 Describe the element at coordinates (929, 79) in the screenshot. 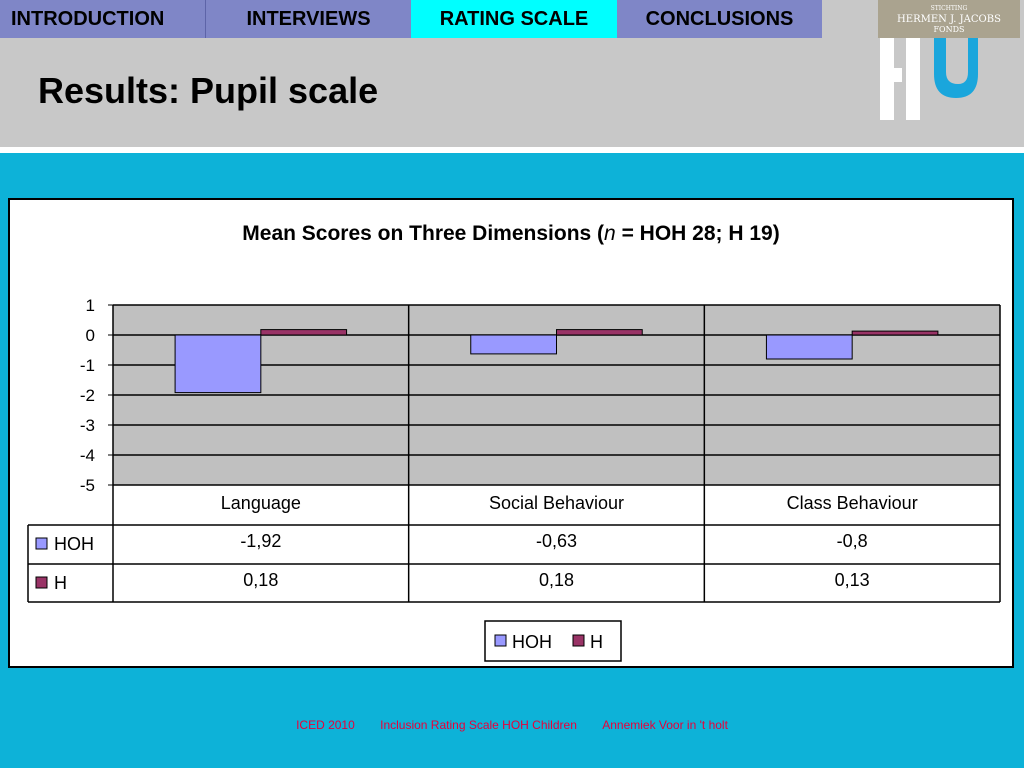

I see `hu-logo-icon` at that location.